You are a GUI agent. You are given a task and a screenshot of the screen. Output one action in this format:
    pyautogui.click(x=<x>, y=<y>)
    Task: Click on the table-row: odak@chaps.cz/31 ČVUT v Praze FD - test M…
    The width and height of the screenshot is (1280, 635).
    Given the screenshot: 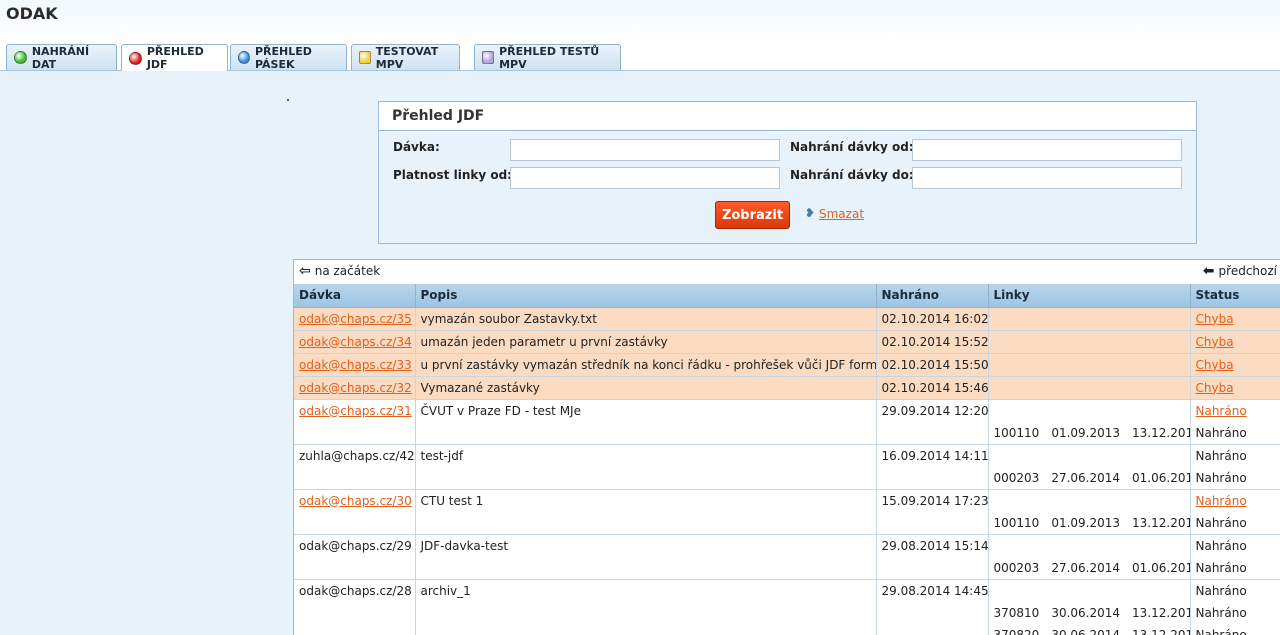 What is the action you would take?
    pyautogui.click(x=787, y=422)
    